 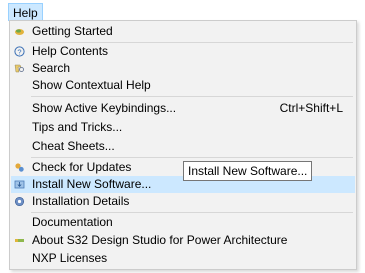 I want to click on about-icon, so click(x=19, y=240).